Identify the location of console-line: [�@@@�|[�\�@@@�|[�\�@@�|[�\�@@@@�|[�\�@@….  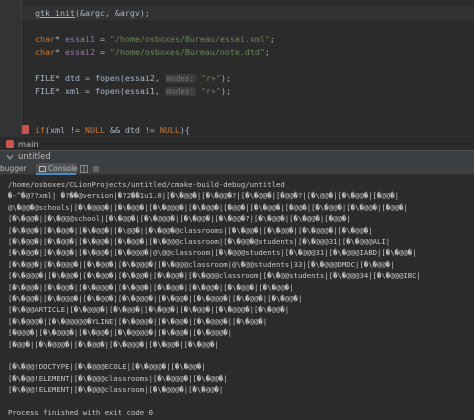
(120, 333).